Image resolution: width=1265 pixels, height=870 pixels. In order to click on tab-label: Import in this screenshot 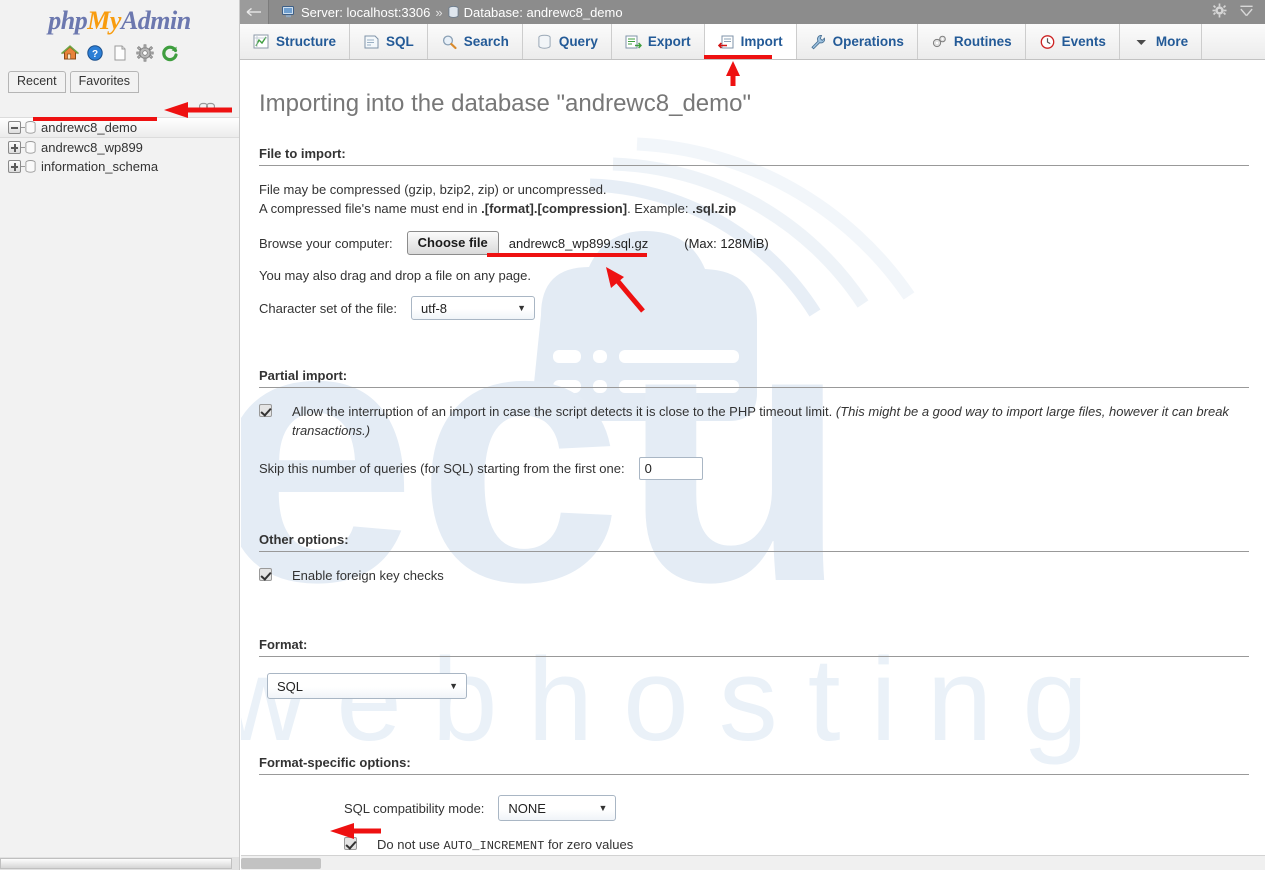, I will do `click(761, 41)`.